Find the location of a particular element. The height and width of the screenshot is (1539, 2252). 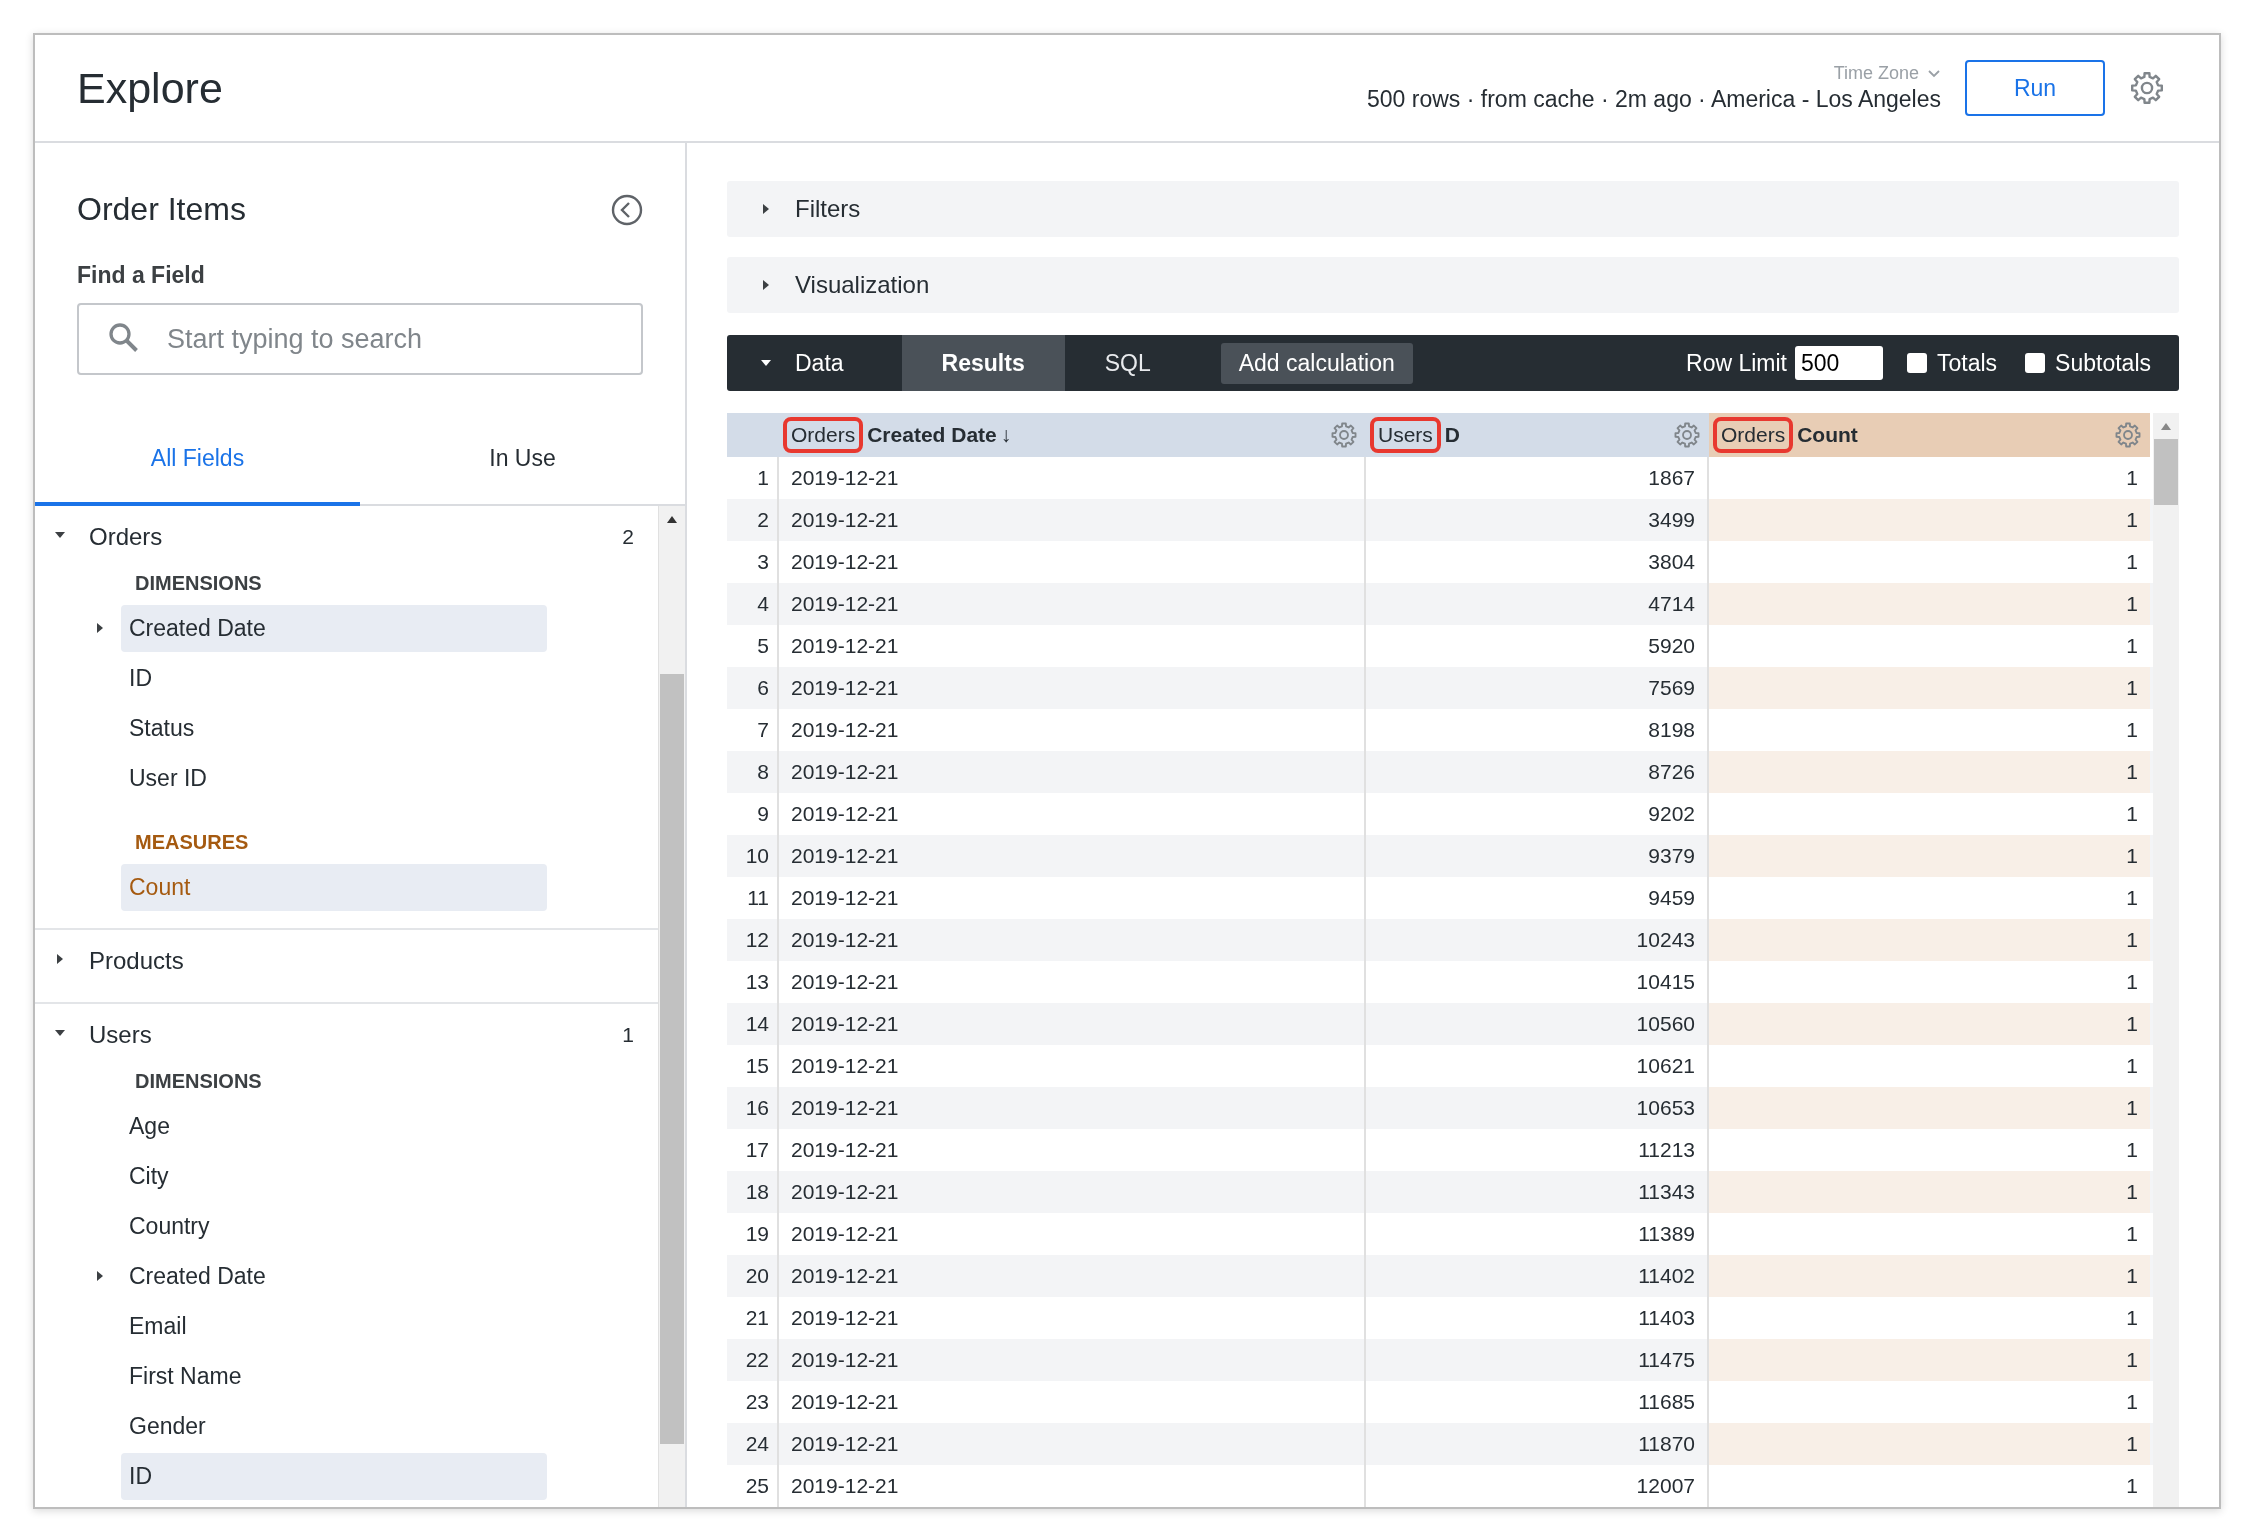

view-label: Orders is located at coordinates (1753, 435).